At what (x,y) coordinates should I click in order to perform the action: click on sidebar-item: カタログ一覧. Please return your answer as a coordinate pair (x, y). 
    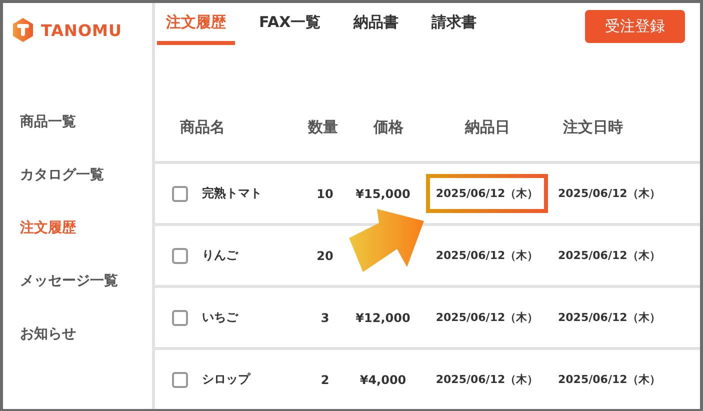
    Looking at the image, I should click on (86, 175).